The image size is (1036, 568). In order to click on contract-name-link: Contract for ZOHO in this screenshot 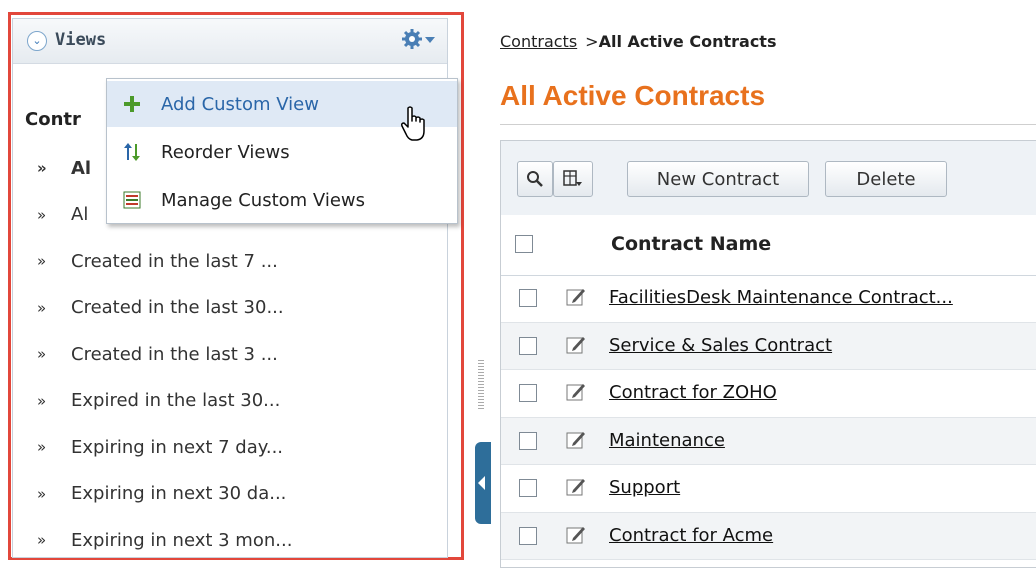, I will do `click(693, 392)`.